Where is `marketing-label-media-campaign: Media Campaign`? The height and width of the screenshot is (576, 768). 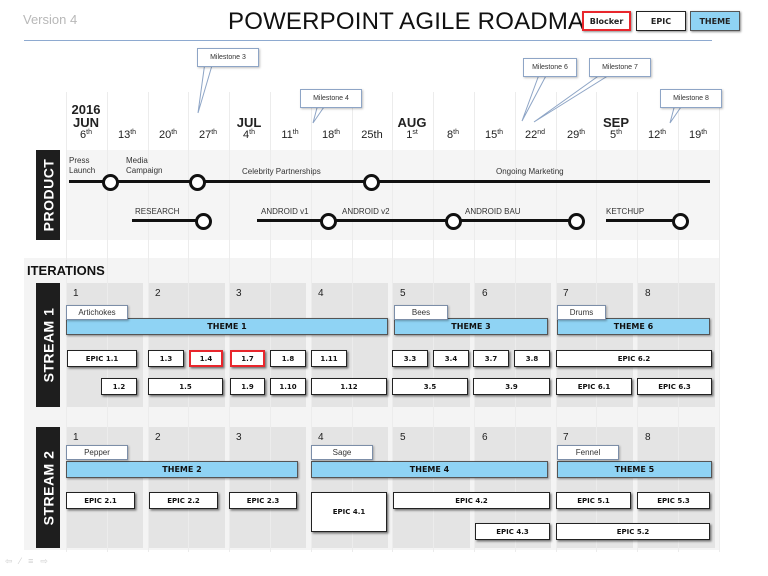 marketing-label-media-campaign: Media Campaign is located at coordinates (144, 165).